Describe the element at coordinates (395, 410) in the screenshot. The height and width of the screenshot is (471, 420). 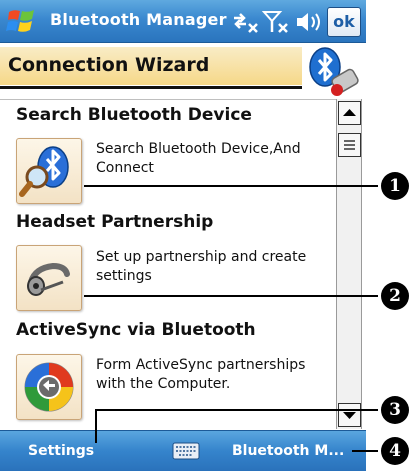
I see `callout-marker-3: 3` at that location.